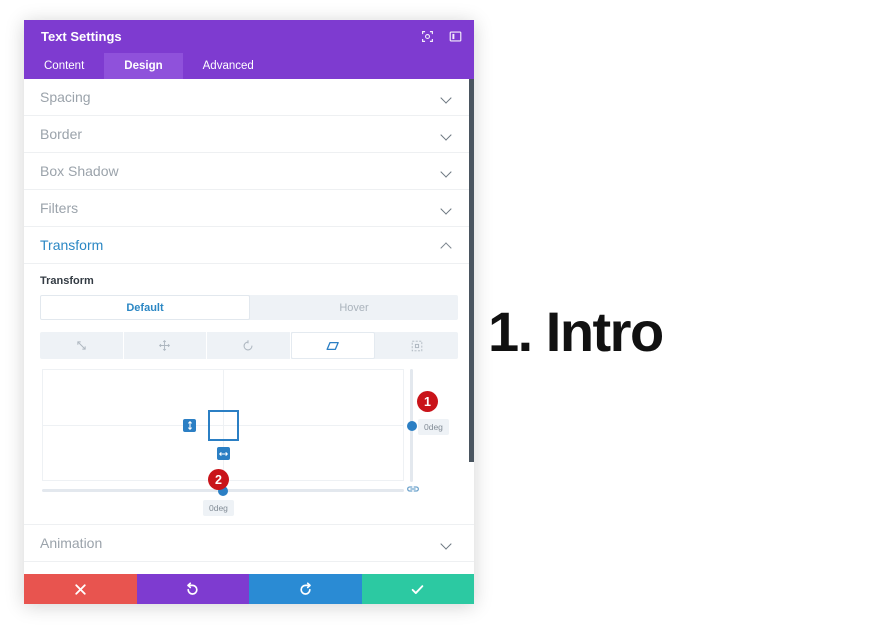  What do you see at coordinates (427, 37) in the screenshot?
I see `expand-icon` at bounding box center [427, 37].